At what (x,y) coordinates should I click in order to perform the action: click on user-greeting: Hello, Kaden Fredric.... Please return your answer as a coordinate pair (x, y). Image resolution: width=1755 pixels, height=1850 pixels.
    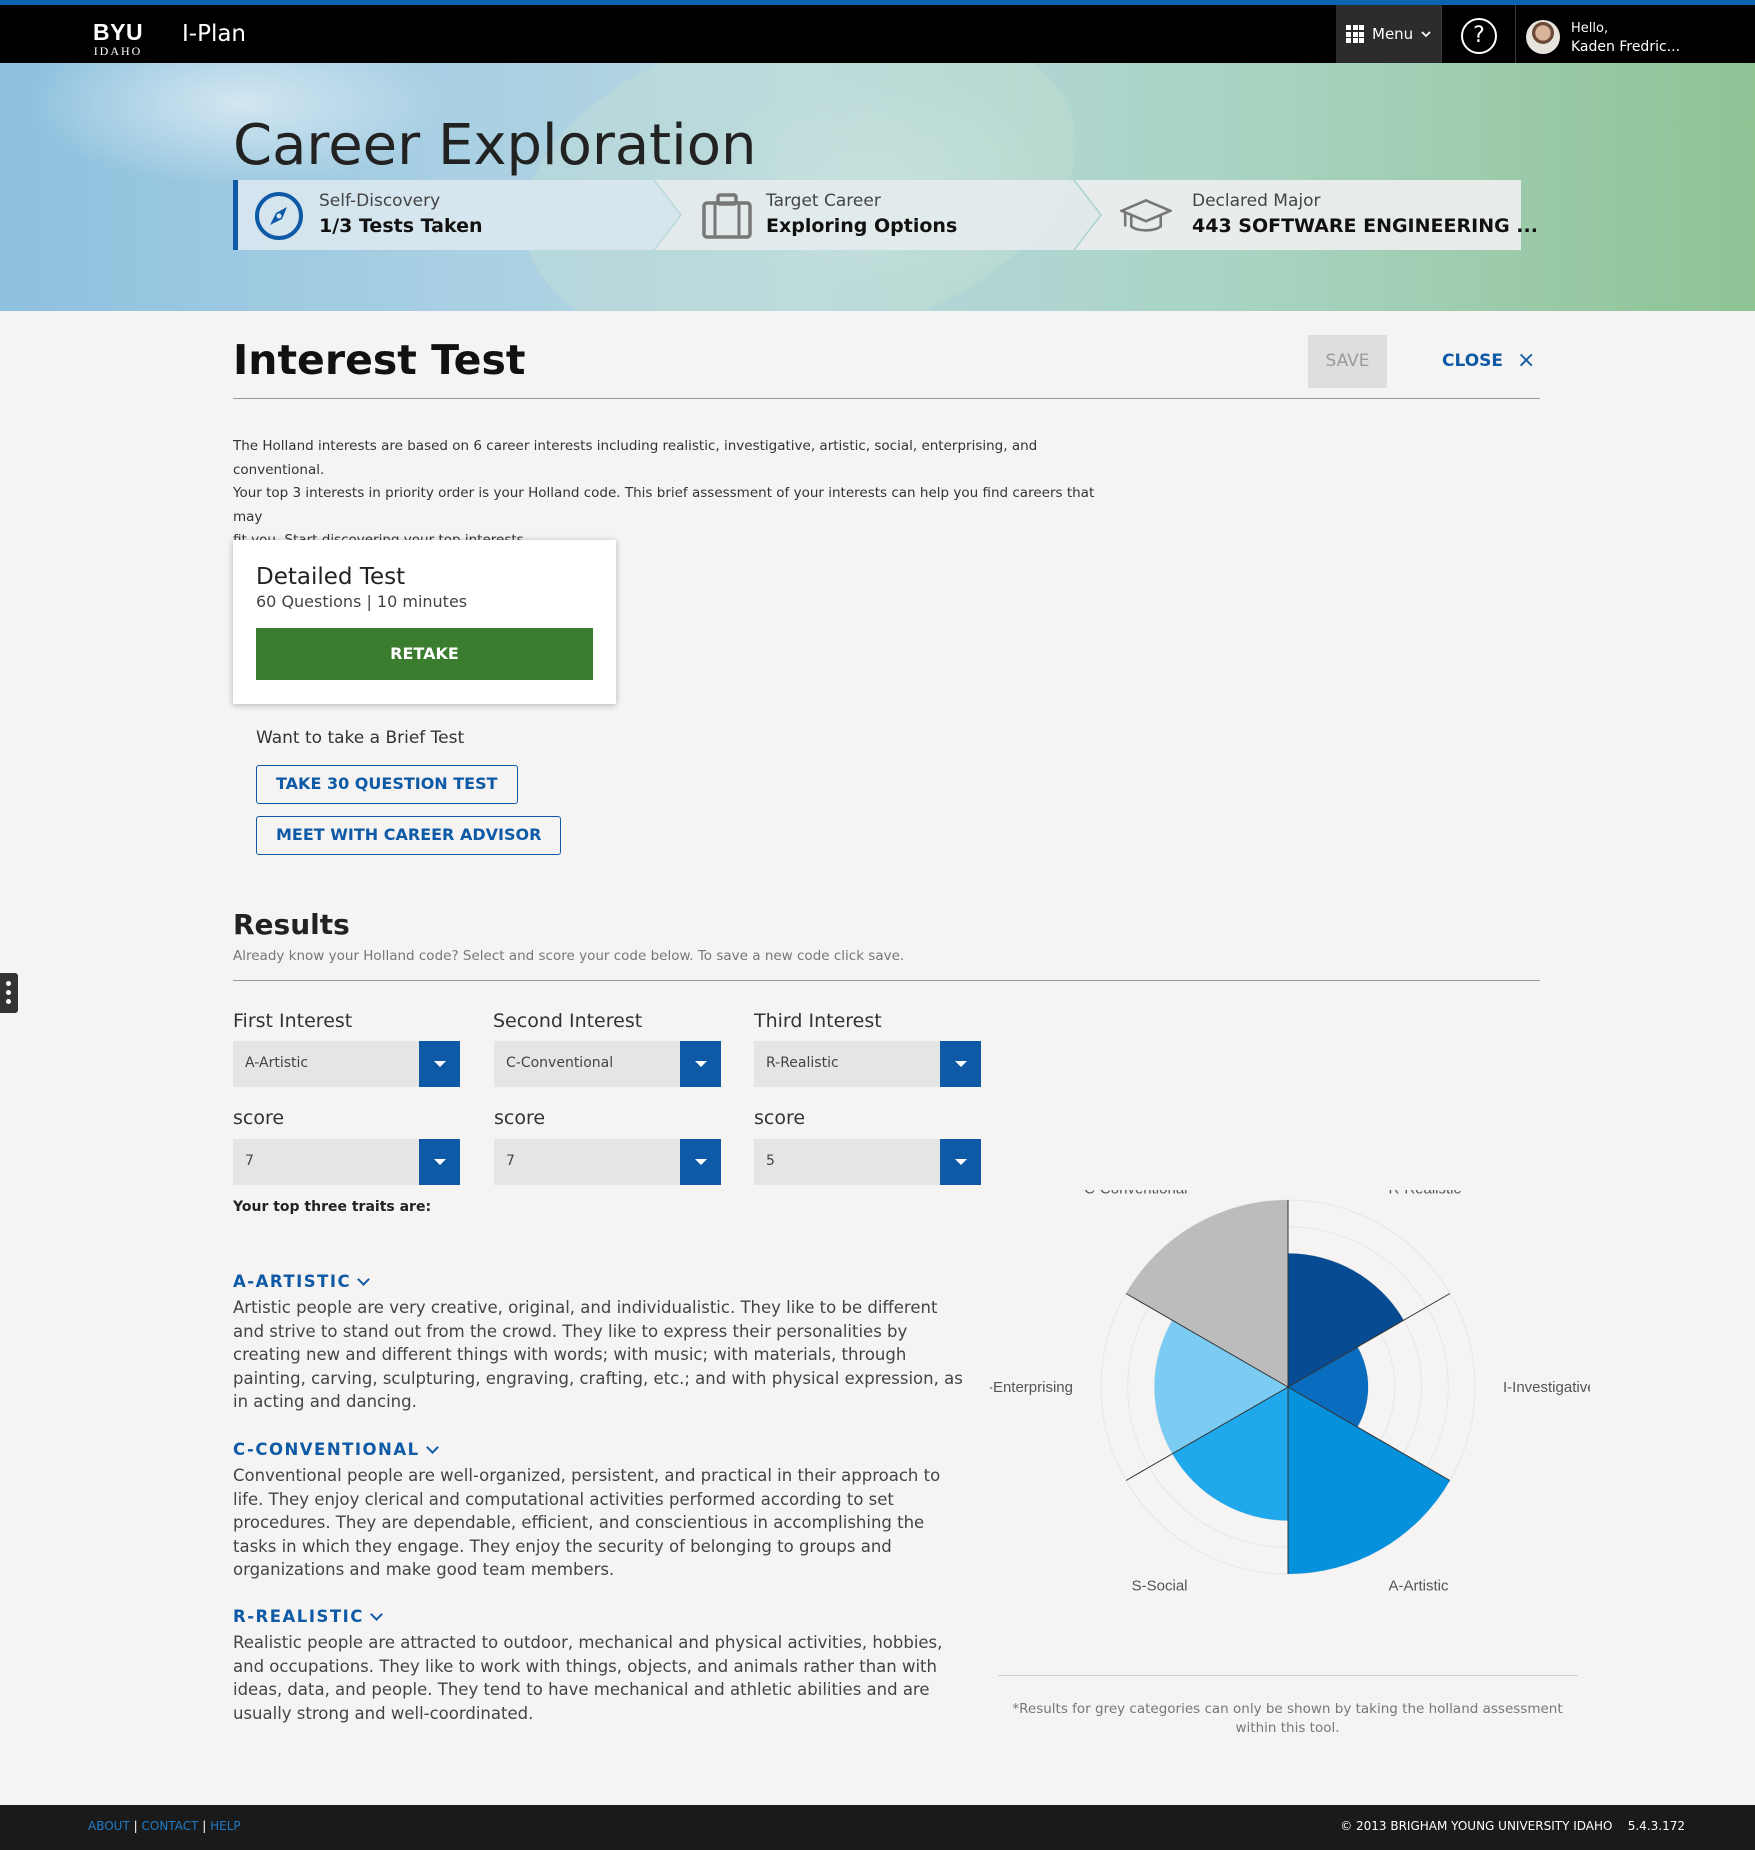
    Looking at the image, I should click on (1625, 38).